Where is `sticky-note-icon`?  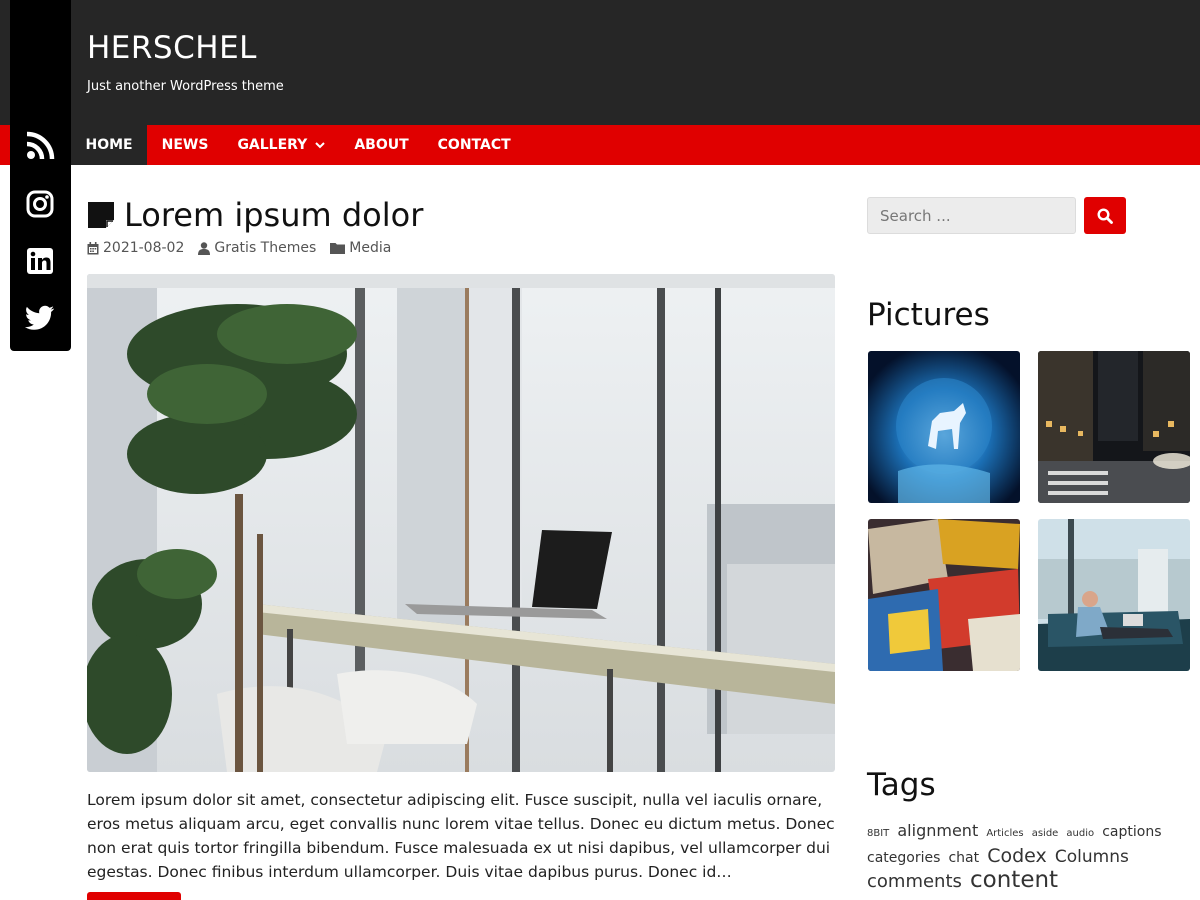 sticky-note-icon is located at coordinates (101, 215).